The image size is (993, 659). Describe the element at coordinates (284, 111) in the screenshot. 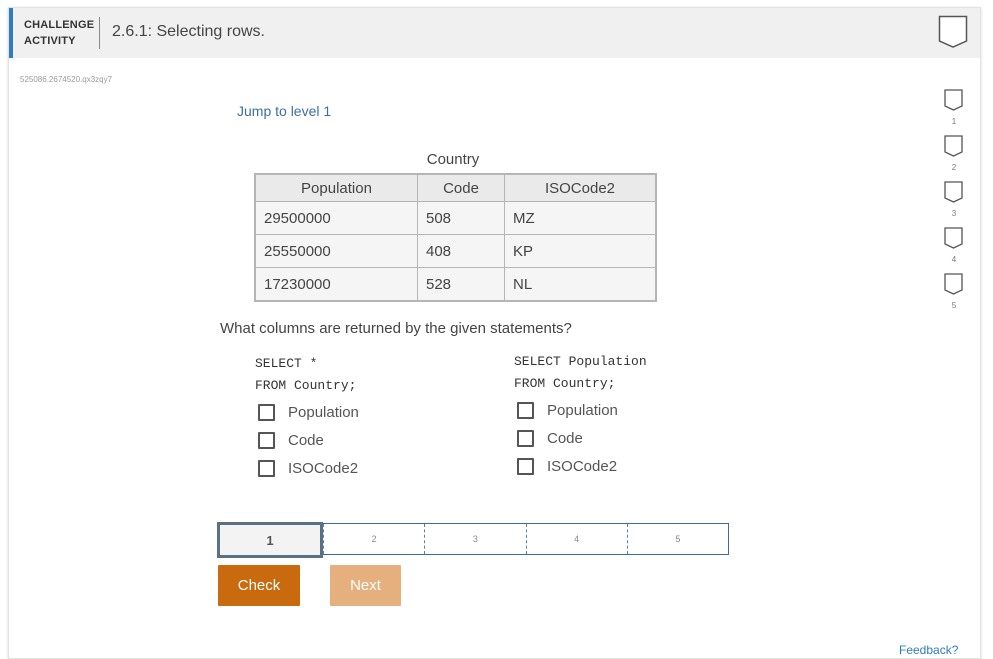

I see `jump-to-level-link: Jump to level 1` at that location.